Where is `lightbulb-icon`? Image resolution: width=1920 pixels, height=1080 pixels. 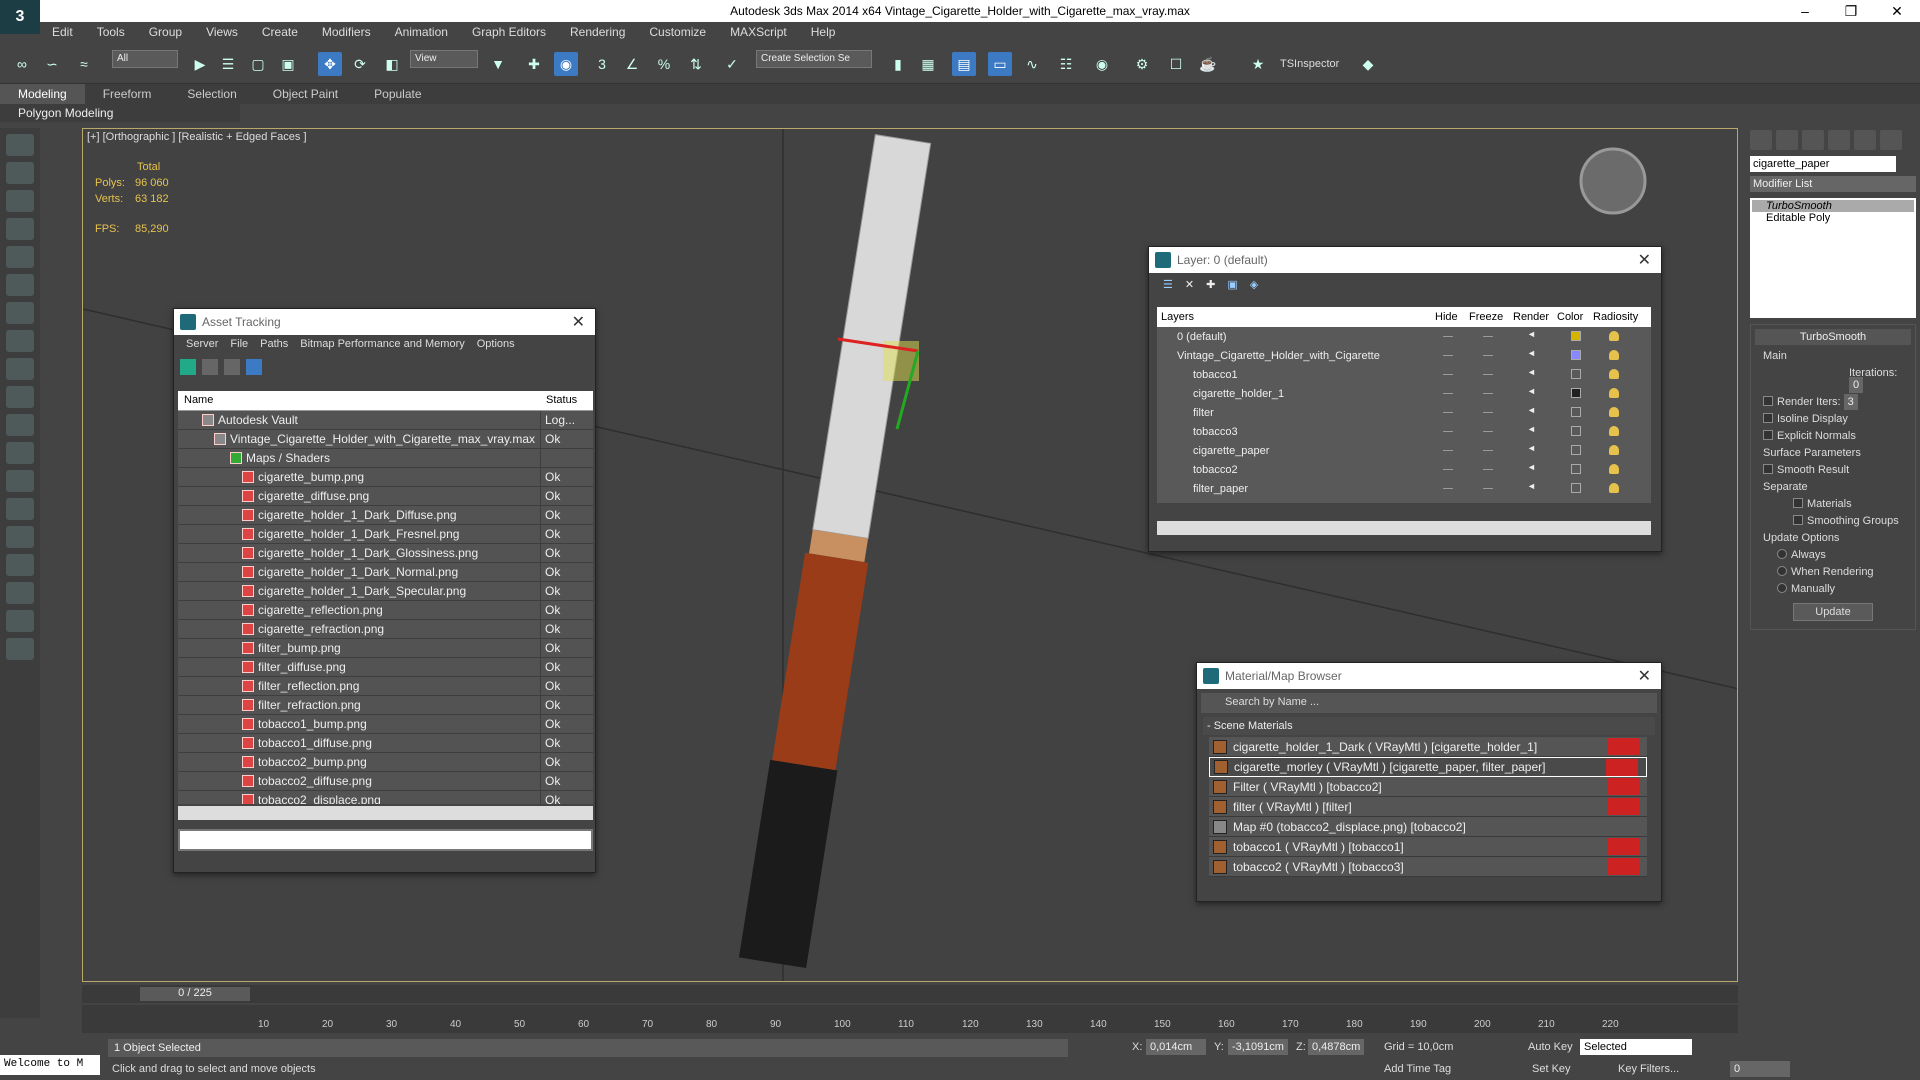
lightbulb-icon is located at coordinates (20, 257).